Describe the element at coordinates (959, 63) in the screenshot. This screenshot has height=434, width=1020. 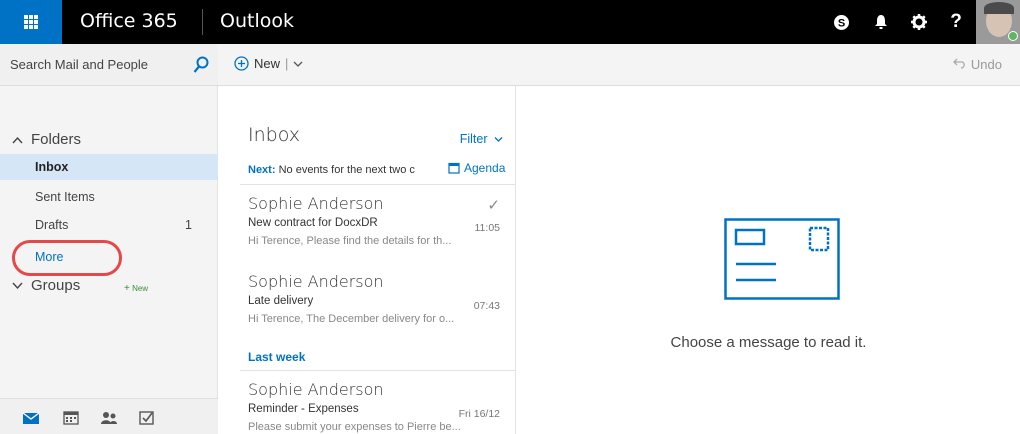
I see `undo-icon` at that location.